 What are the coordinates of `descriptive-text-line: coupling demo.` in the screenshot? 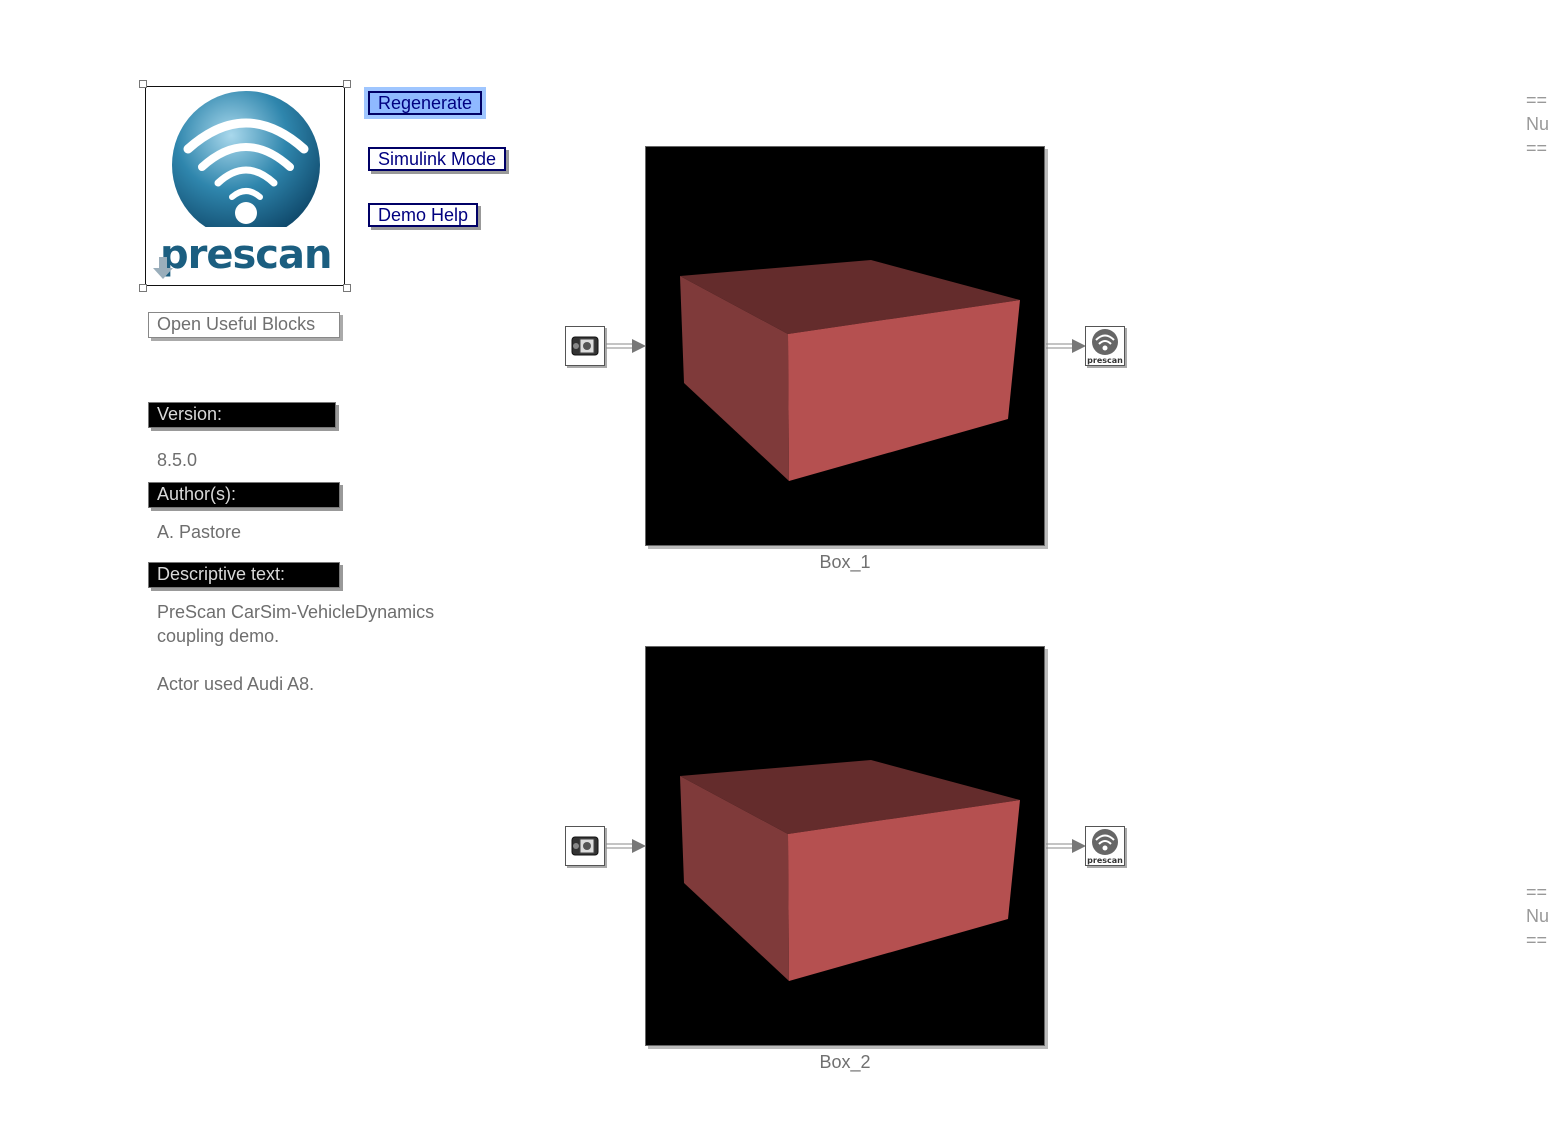 It's located at (218, 636).